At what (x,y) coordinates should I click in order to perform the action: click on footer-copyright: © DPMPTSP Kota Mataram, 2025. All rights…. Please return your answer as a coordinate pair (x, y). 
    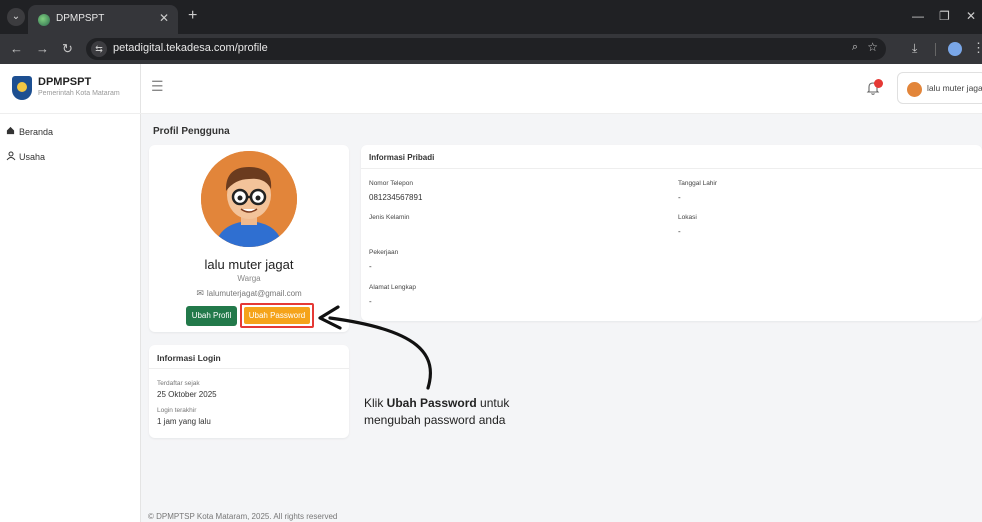
    Looking at the image, I should click on (243, 516).